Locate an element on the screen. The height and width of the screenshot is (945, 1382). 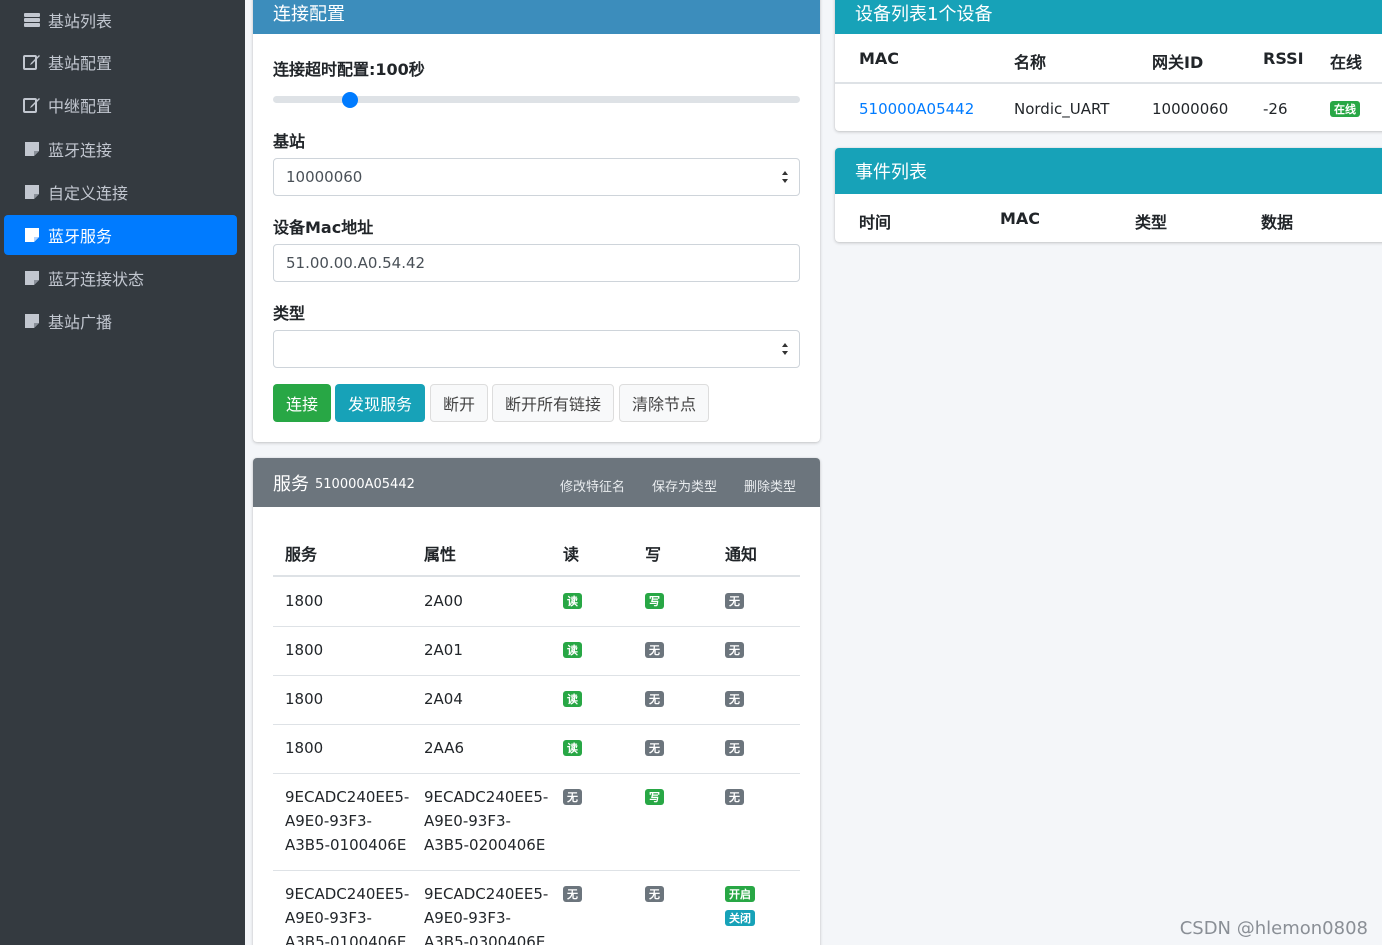
sidebar-item-station-broadcast: 基站广播 is located at coordinates (120, 321).